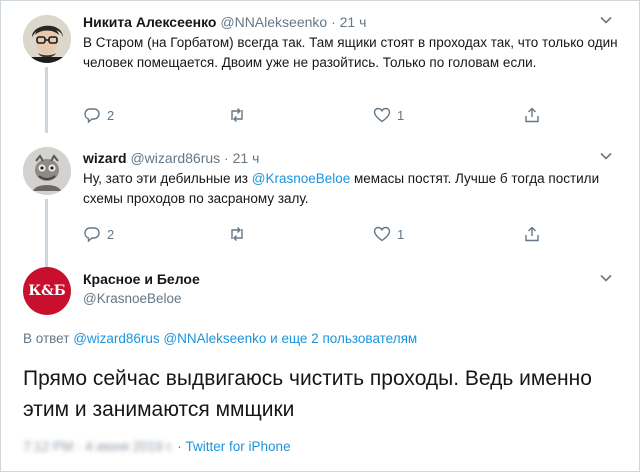  I want to click on main-author: Красное и Белое @KrasnoeBeloe, so click(351, 288).